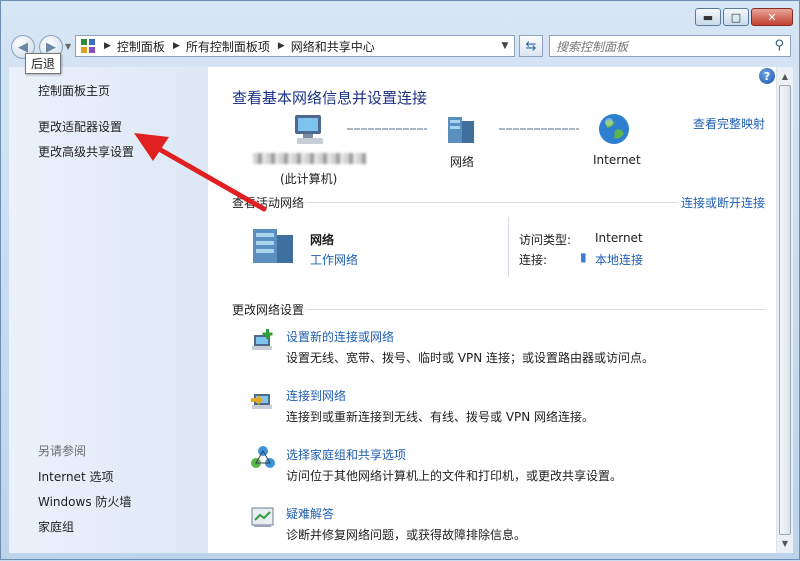  What do you see at coordinates (545, 240) in the screenshot?
I see `access-type-label: 访问类型:` at bounding box center [545, 240].